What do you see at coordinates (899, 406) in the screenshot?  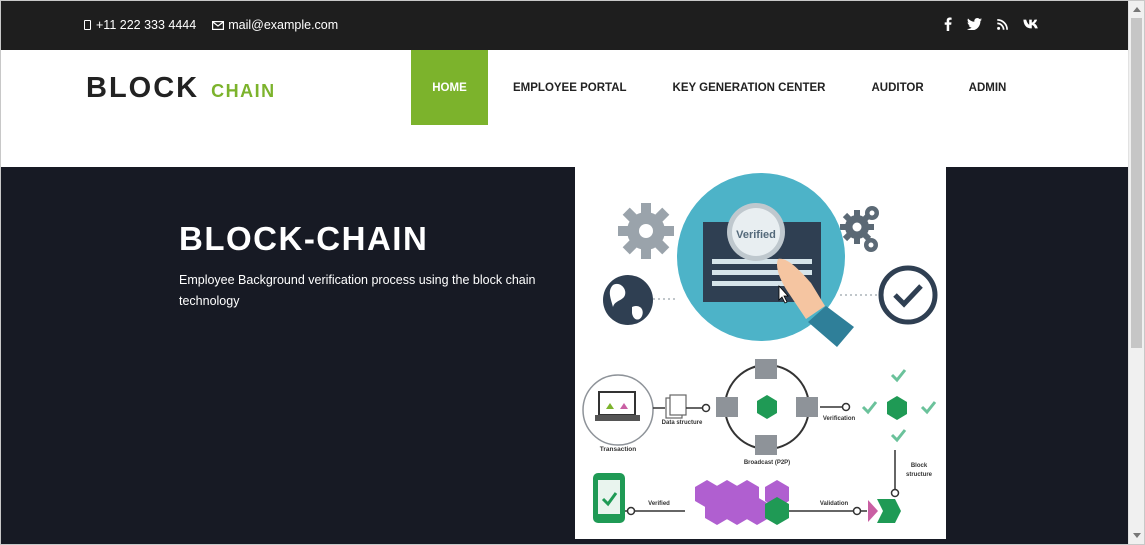 I see `verification-checks-icon` at bounding box center [899, 406].